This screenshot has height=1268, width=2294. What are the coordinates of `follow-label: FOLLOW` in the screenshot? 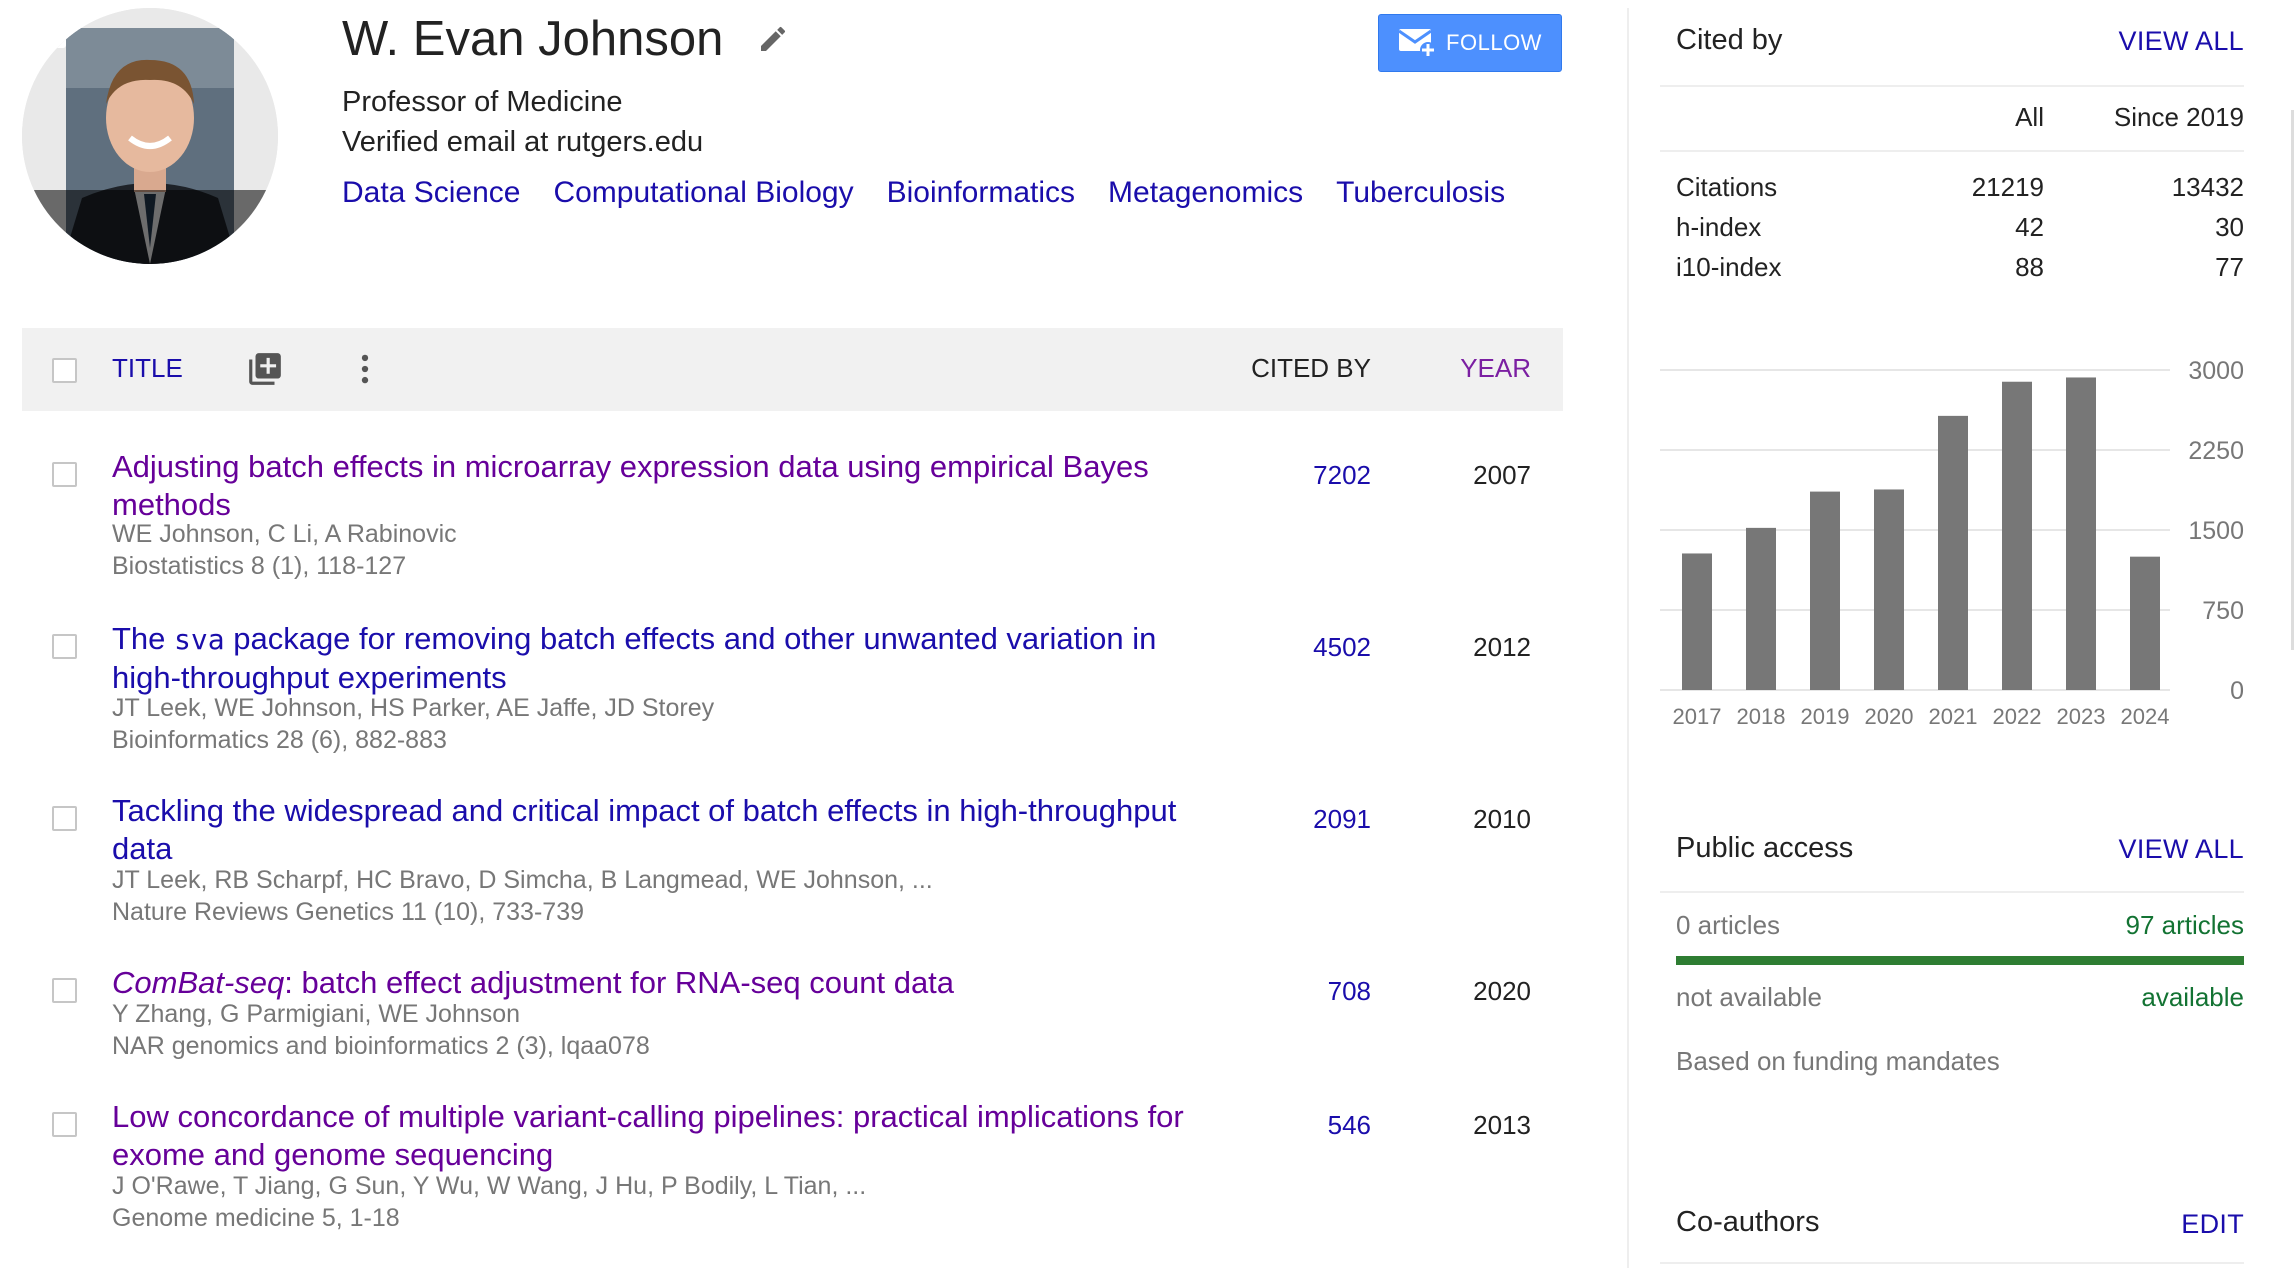 It's located at (1494, 42).